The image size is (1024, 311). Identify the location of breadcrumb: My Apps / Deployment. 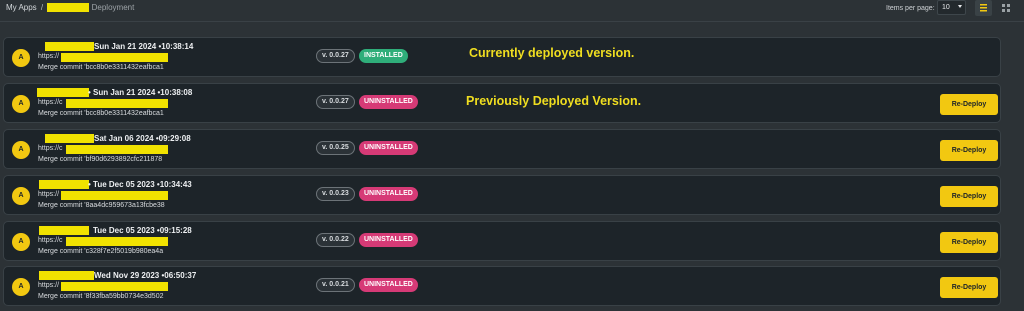
(70, 7).